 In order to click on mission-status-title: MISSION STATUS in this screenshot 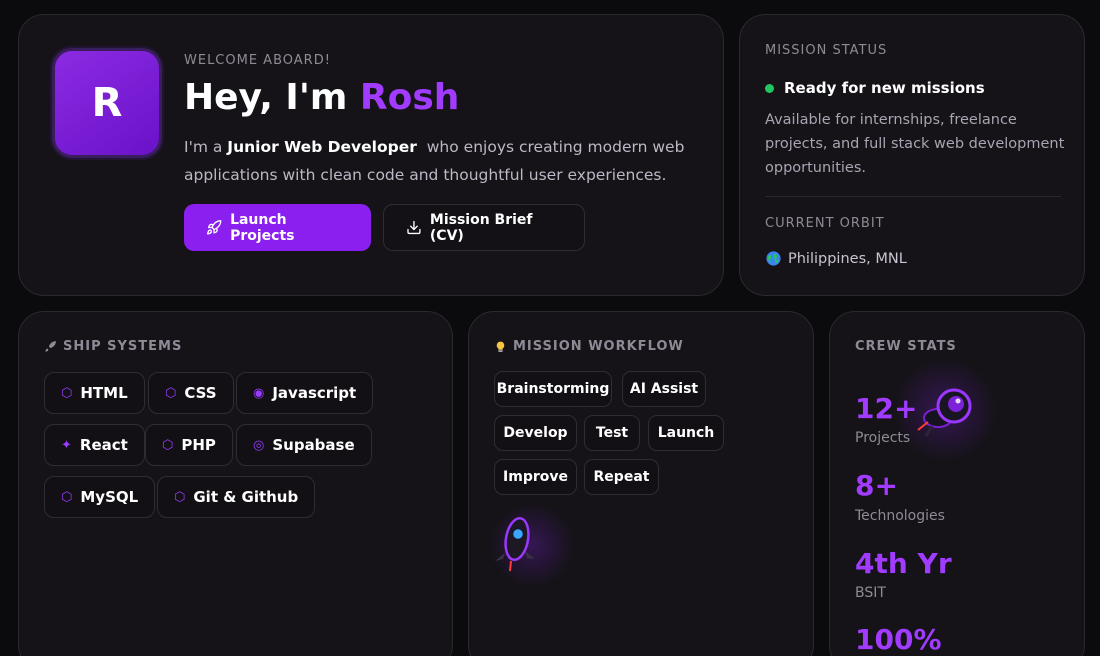, I will do `click(826, 50)`.